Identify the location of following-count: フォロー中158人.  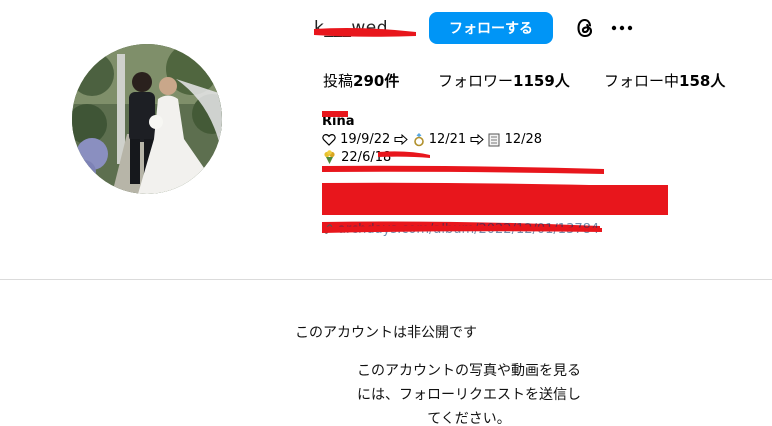
(664, 80).